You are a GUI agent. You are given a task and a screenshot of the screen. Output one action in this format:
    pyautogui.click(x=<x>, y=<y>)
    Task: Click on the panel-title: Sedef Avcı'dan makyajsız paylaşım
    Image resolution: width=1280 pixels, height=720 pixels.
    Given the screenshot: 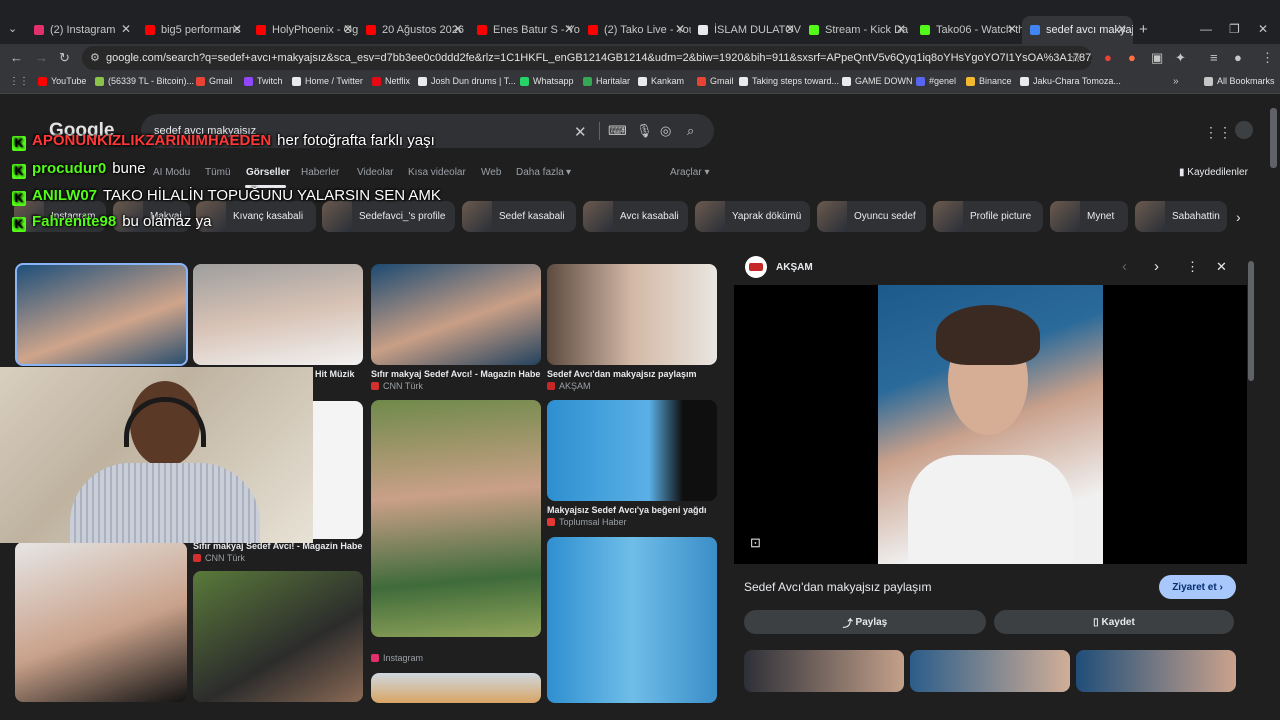 What is the action you would take?
    pyautogui.click(x=838, y=587)
    